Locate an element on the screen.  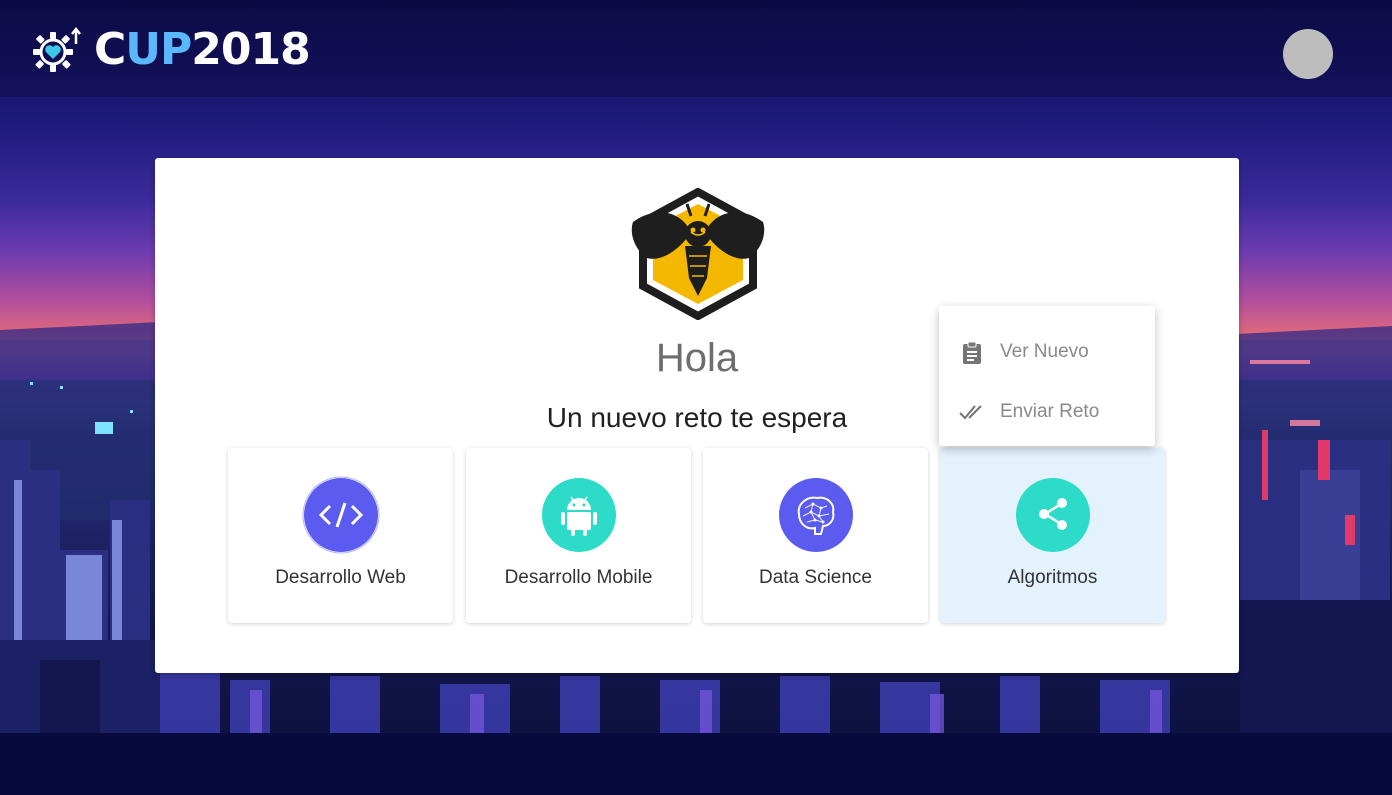
tile-desarrollo-mobile: Desarrollo Mobile is located at coordinates (578, 535).